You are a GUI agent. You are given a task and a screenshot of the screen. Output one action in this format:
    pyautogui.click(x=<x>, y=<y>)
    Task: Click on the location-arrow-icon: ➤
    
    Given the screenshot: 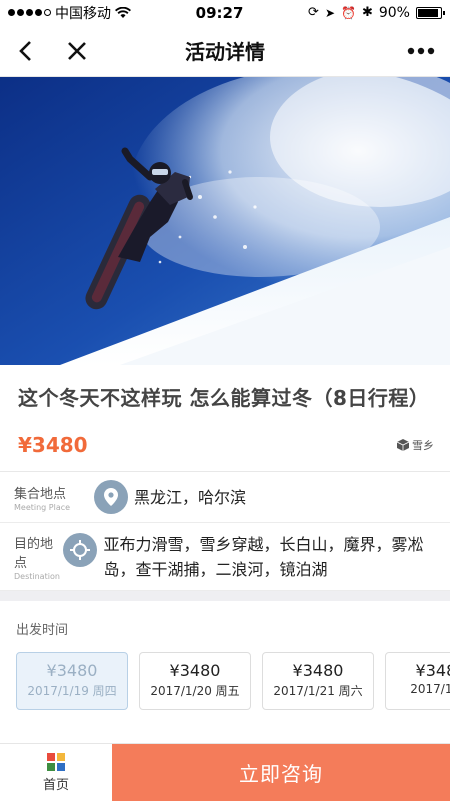 What is the action you would take?
    pyautogui.click(x=329, y=12)
    